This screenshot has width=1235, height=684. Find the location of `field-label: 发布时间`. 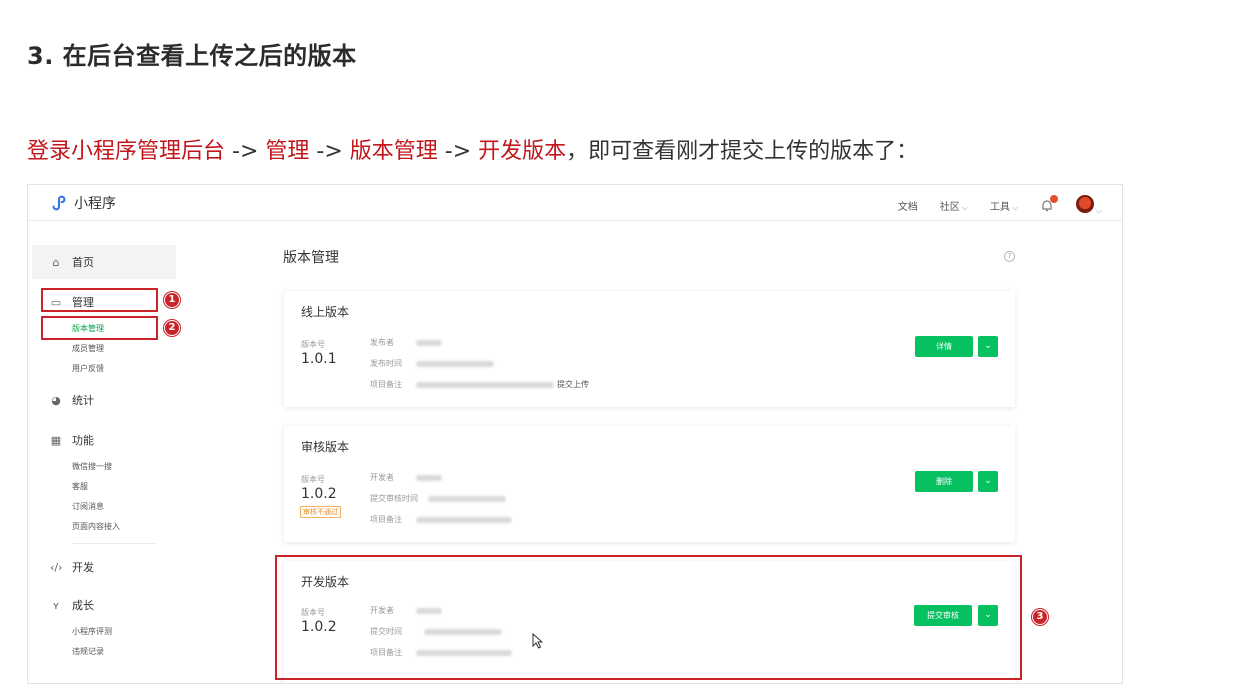

field-label: 发布时间 is located at coordinates (386, 363).